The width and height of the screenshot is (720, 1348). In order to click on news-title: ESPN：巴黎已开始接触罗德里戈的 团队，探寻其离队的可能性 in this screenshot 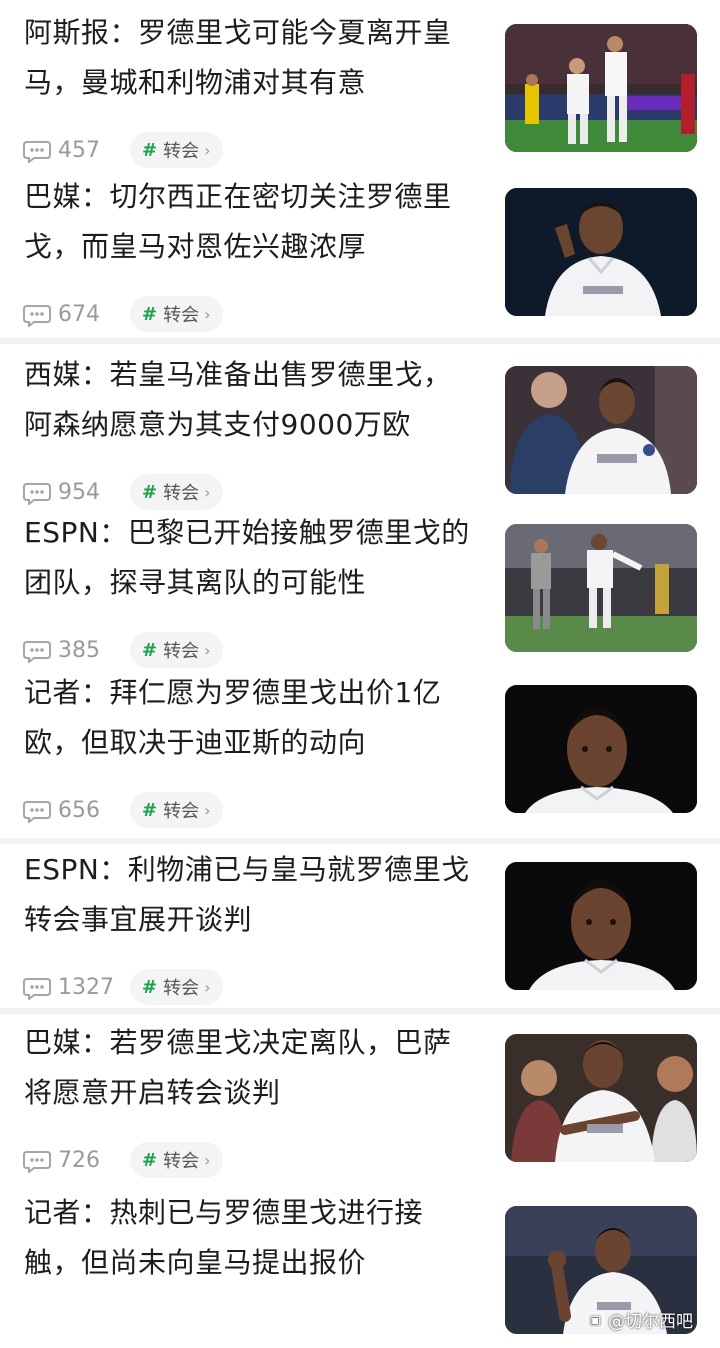, I will do `click(255, 558)`.